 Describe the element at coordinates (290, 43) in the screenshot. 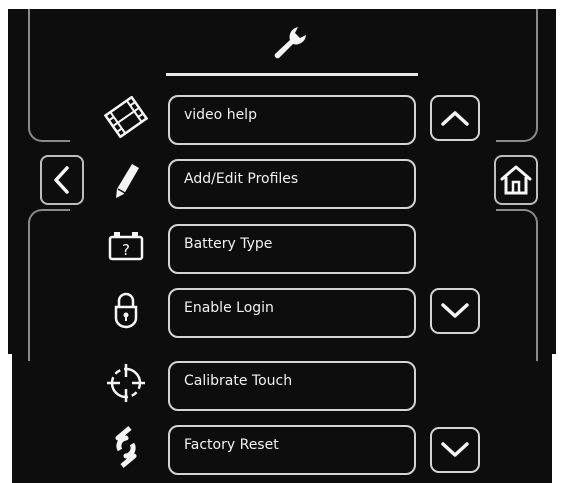

I see `wrench-icon` at that location.